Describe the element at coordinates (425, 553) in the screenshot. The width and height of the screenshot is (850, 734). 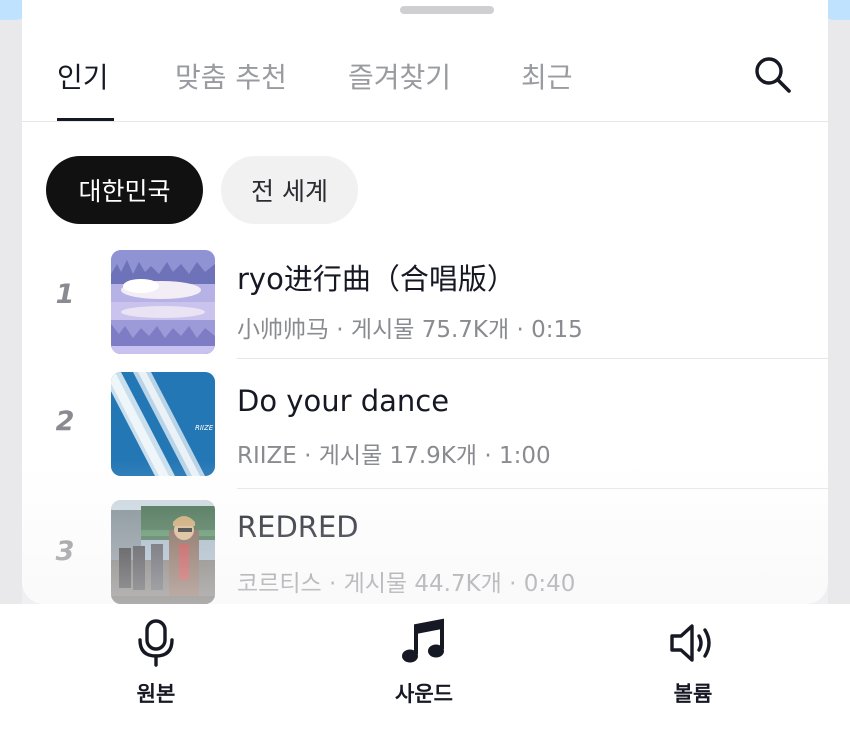
I see `list-item: 3 REDRED 코르티스 · 게시물 44.7K개 · 0:40` at that location.